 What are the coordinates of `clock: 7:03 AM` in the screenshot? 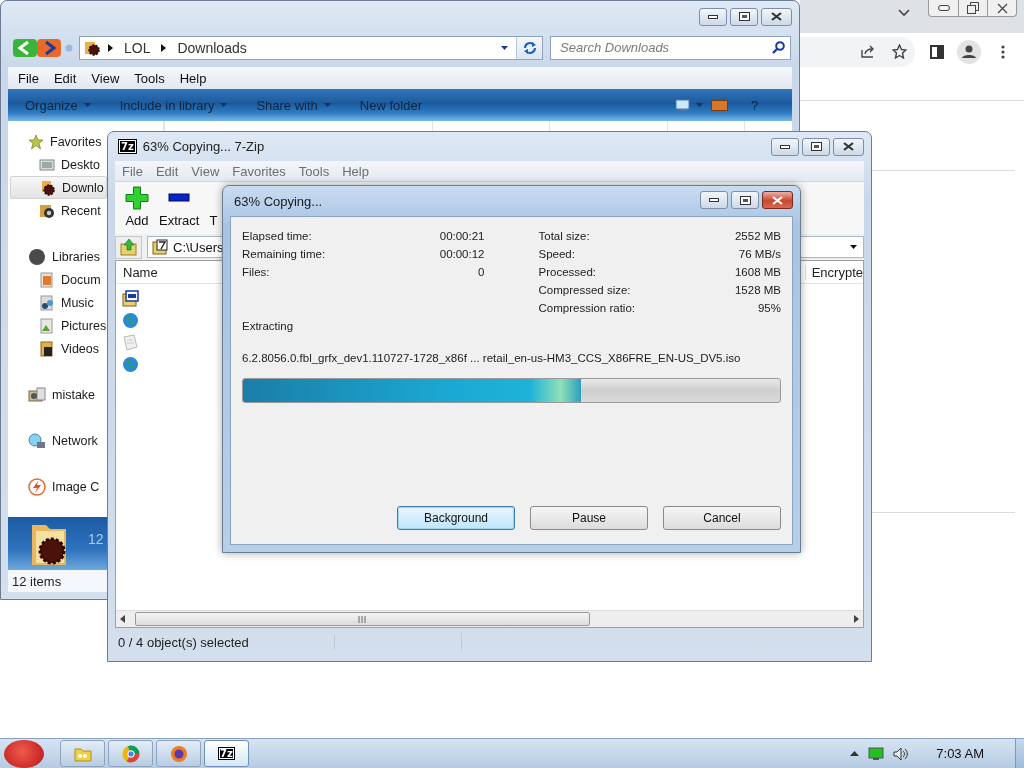 It's located at (960, 753).